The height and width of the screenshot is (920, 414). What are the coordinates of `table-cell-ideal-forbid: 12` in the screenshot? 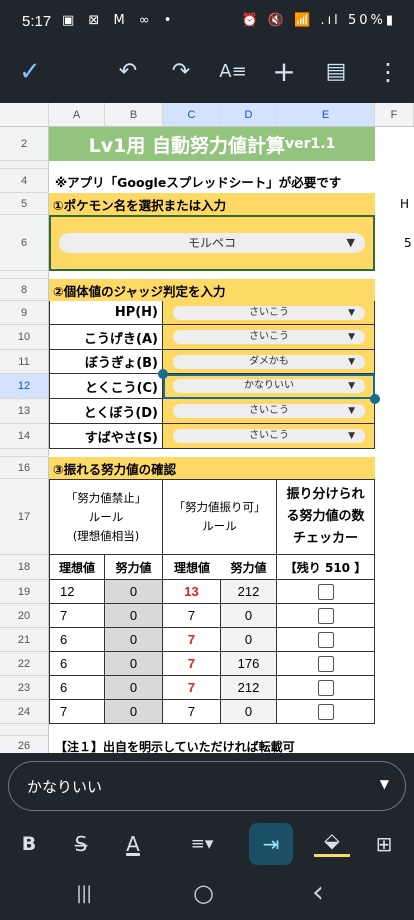 It's located at (77, 592).